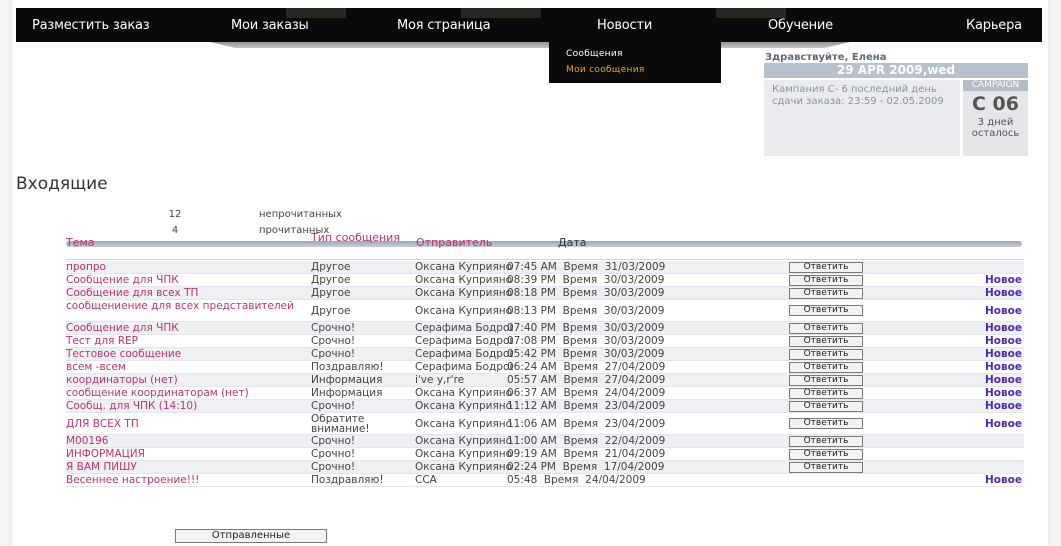 The width and height of the screenshot is (1061, 546). I want to click on nav-item-place-order: Разместить заказ, so click(91, 25).